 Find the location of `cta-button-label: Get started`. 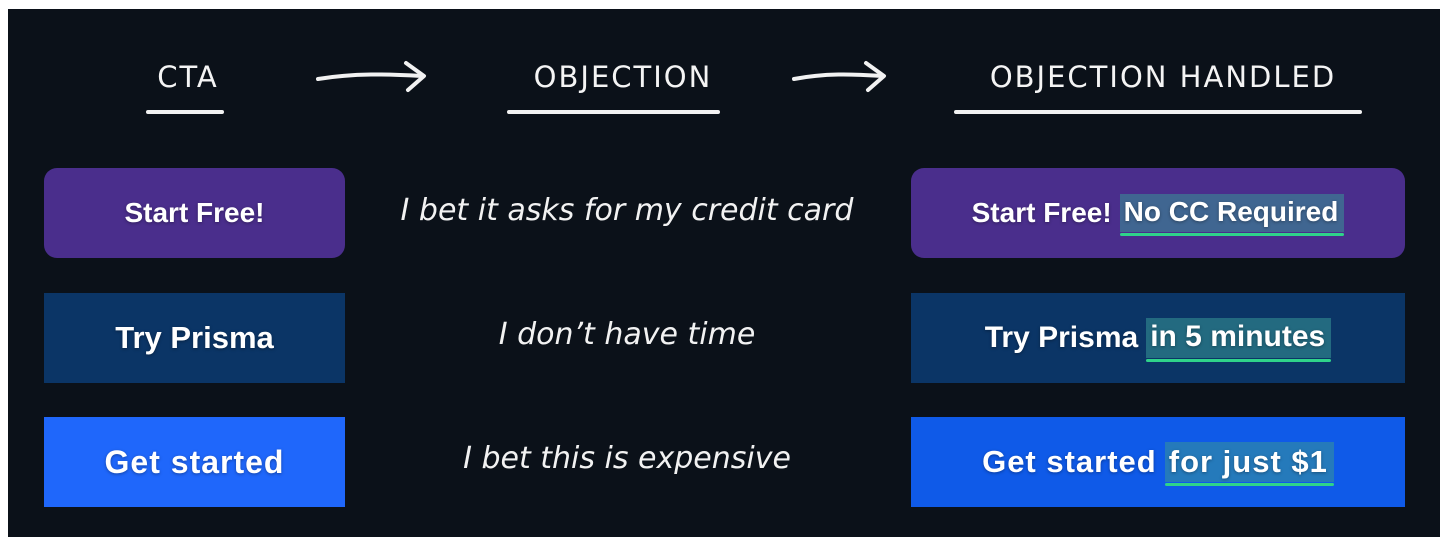

cta-button-label: Get started is located at coordinates (194, 461).